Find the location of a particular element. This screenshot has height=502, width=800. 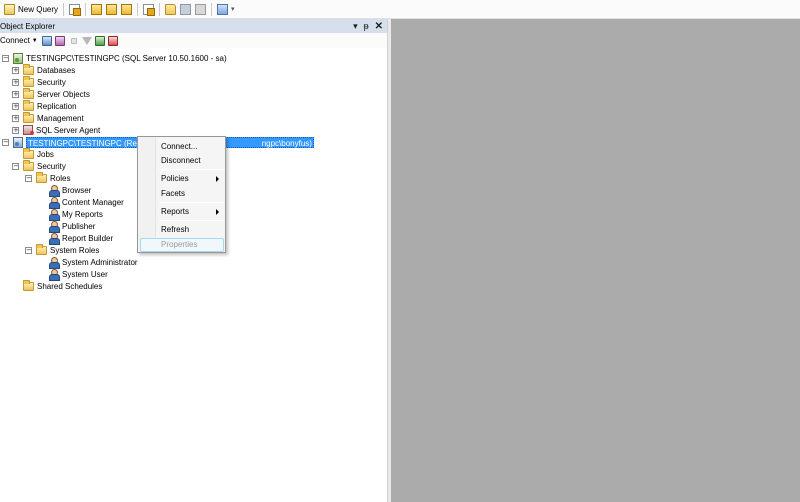

connect-dropdown-button: Connect is located at coordinates (15, 40).